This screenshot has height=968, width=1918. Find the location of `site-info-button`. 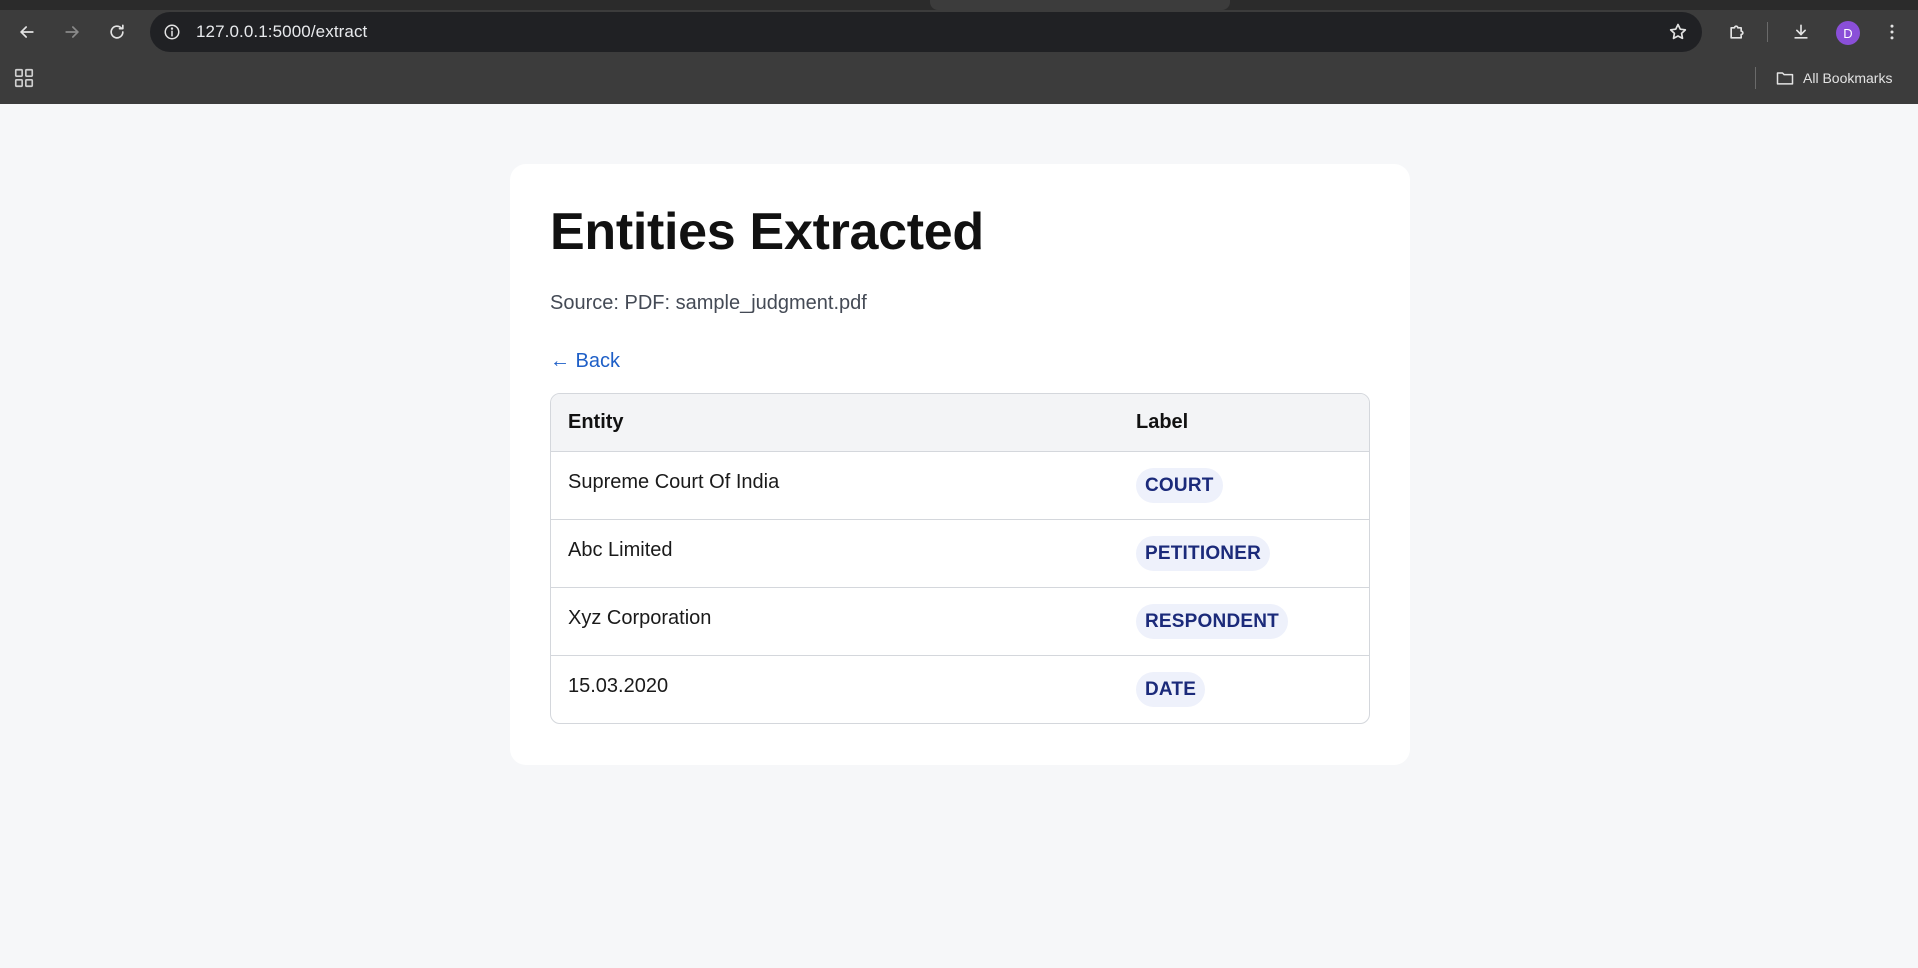

site-info-button is located at coordinates (172, 32).